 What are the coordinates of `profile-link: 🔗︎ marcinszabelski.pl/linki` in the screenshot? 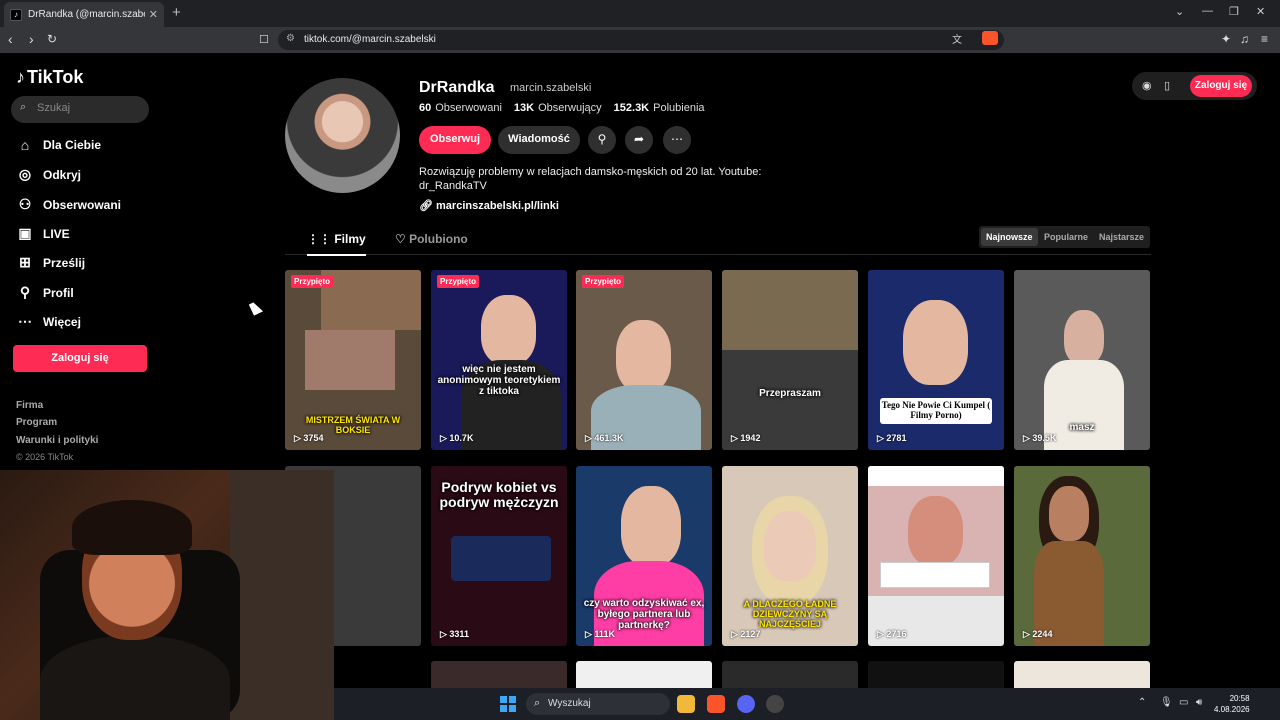 It's located at (489, 205).